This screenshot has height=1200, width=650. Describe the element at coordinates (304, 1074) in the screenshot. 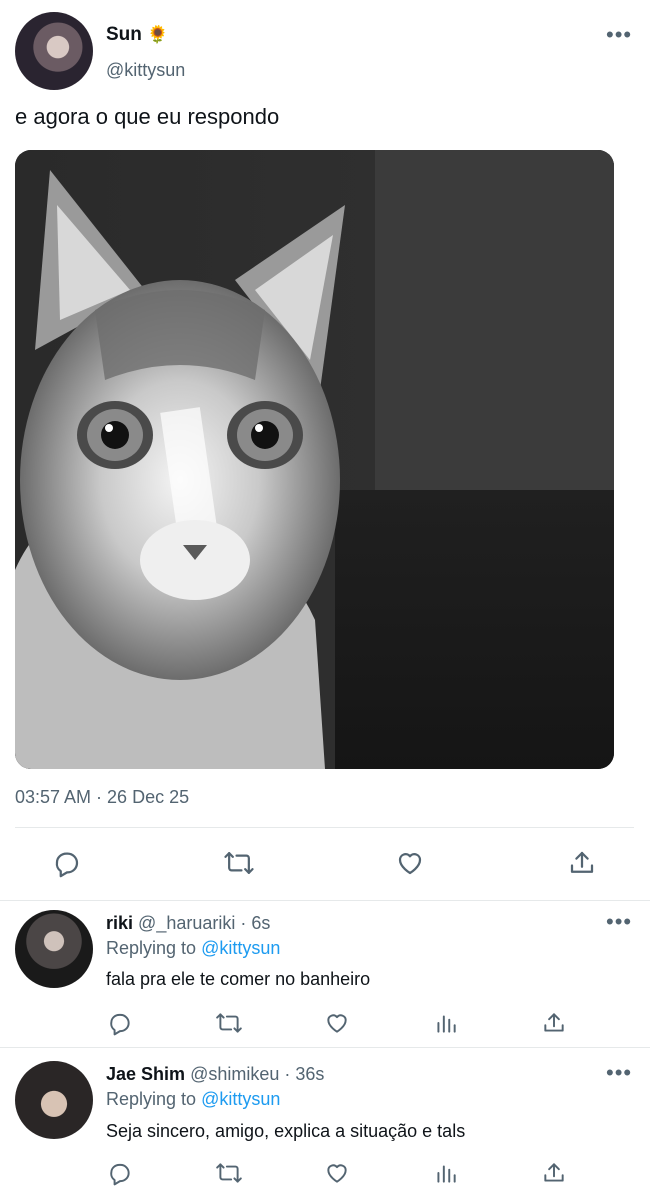

I see `reply-time: · 36s` at that location.